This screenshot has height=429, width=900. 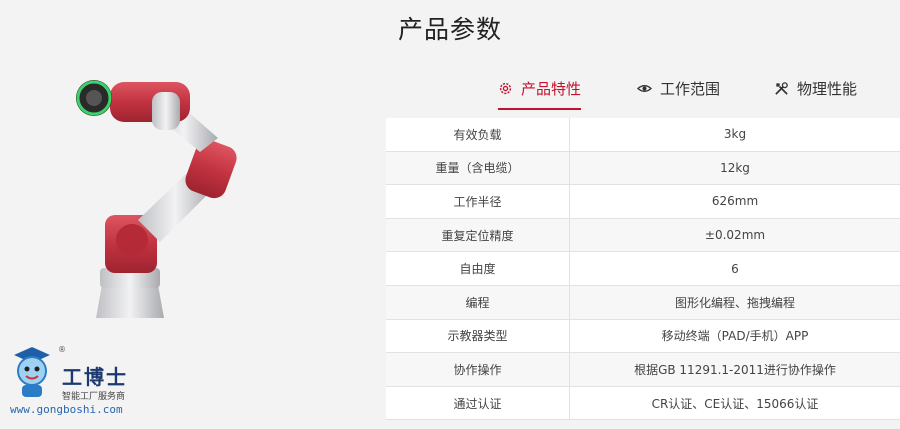 What do you see at coordinates (94, 397) in the screenshot?
I see `brand-slogan: 智能工厂服务商` at bounding box center [94, 397].